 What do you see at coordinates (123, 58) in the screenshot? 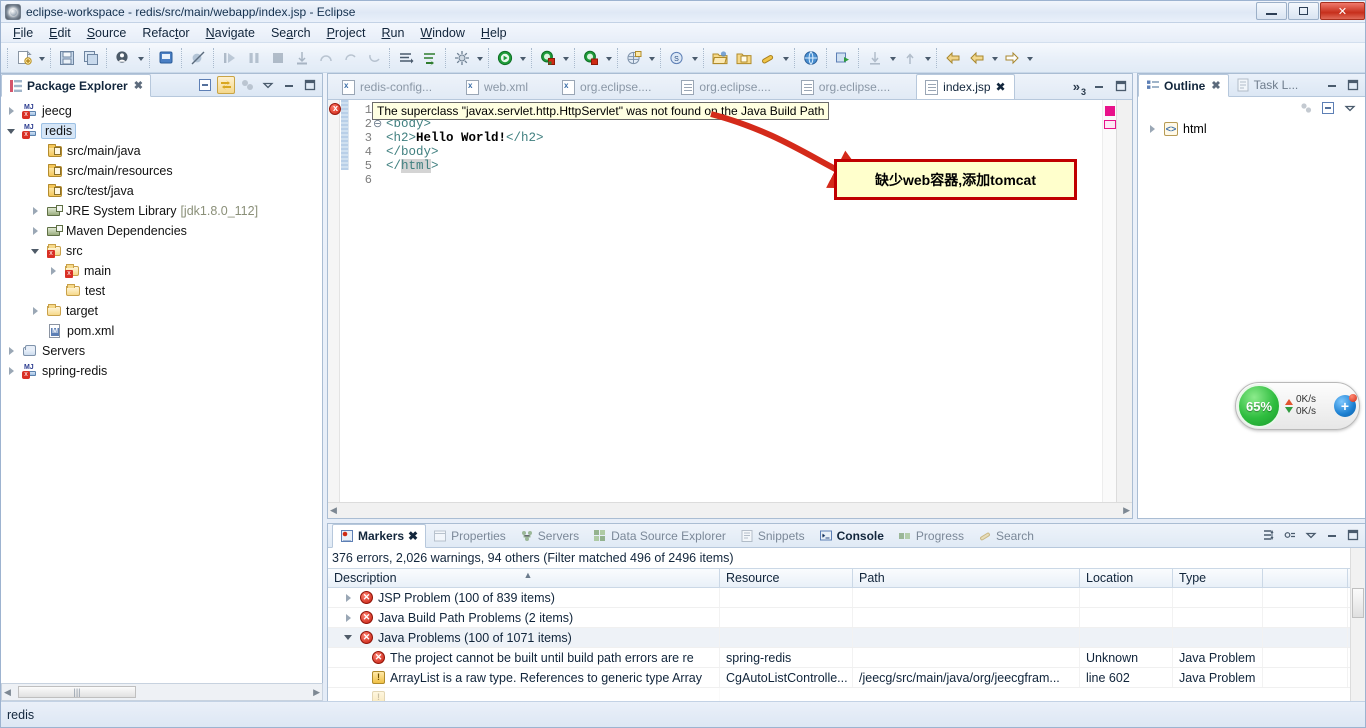
I see `new-java-class-icon` at bounding box center [123, 58].